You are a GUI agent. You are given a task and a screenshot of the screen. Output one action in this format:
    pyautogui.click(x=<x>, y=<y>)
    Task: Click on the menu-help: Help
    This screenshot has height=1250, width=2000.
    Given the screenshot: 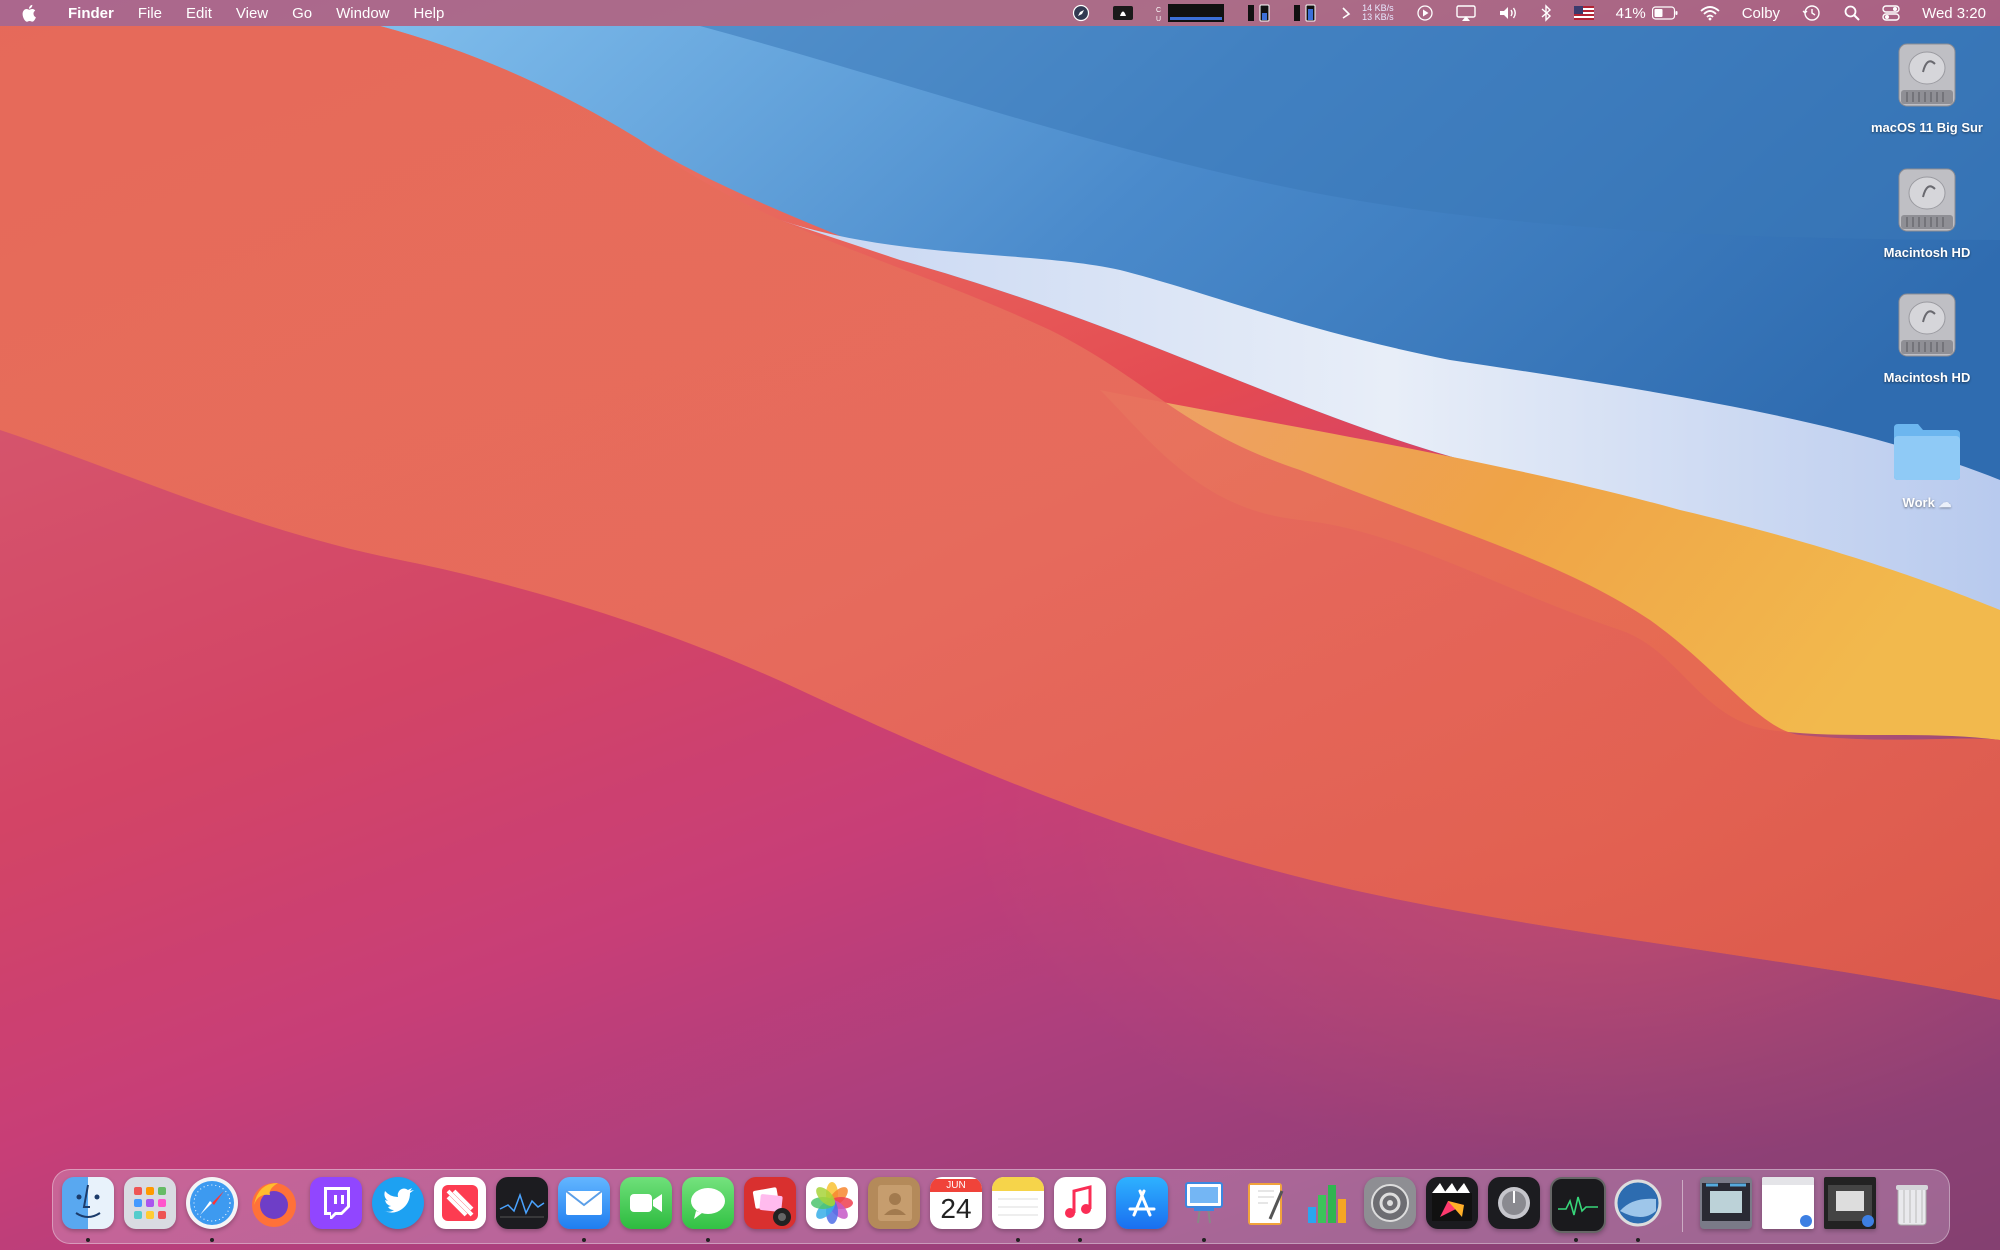 What is the action you would take?
    pyautogui.click(x=429, y=13)
    